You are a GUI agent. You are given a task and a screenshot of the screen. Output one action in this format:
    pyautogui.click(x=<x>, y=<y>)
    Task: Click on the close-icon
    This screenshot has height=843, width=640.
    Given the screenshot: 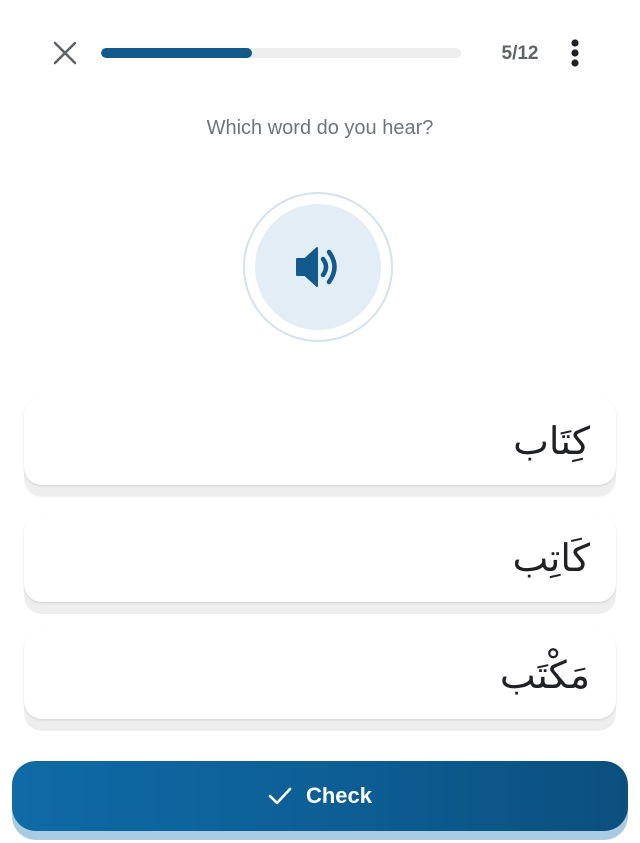 What is the action you would take?
    pyautogui.click(x=65, y=53)
    